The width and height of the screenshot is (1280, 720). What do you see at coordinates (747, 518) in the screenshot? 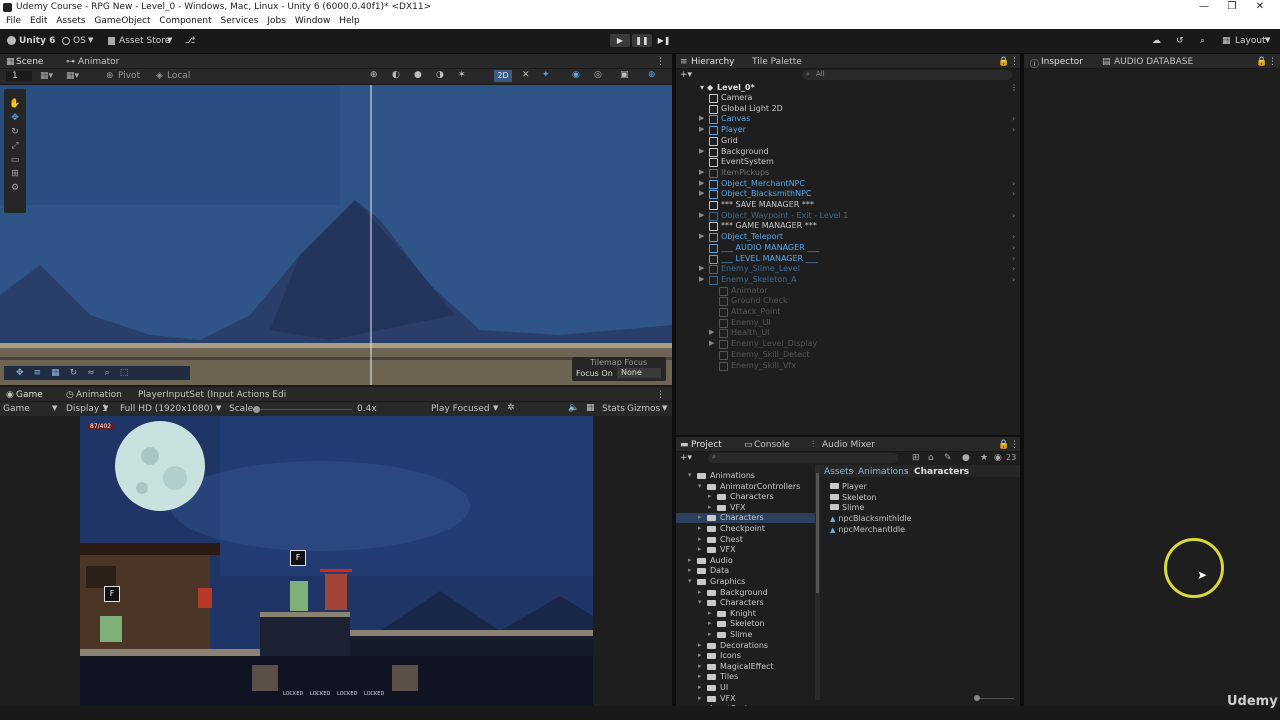
I see `folder-tree-item: ▸ Characters` at bounding box center [747, 518].